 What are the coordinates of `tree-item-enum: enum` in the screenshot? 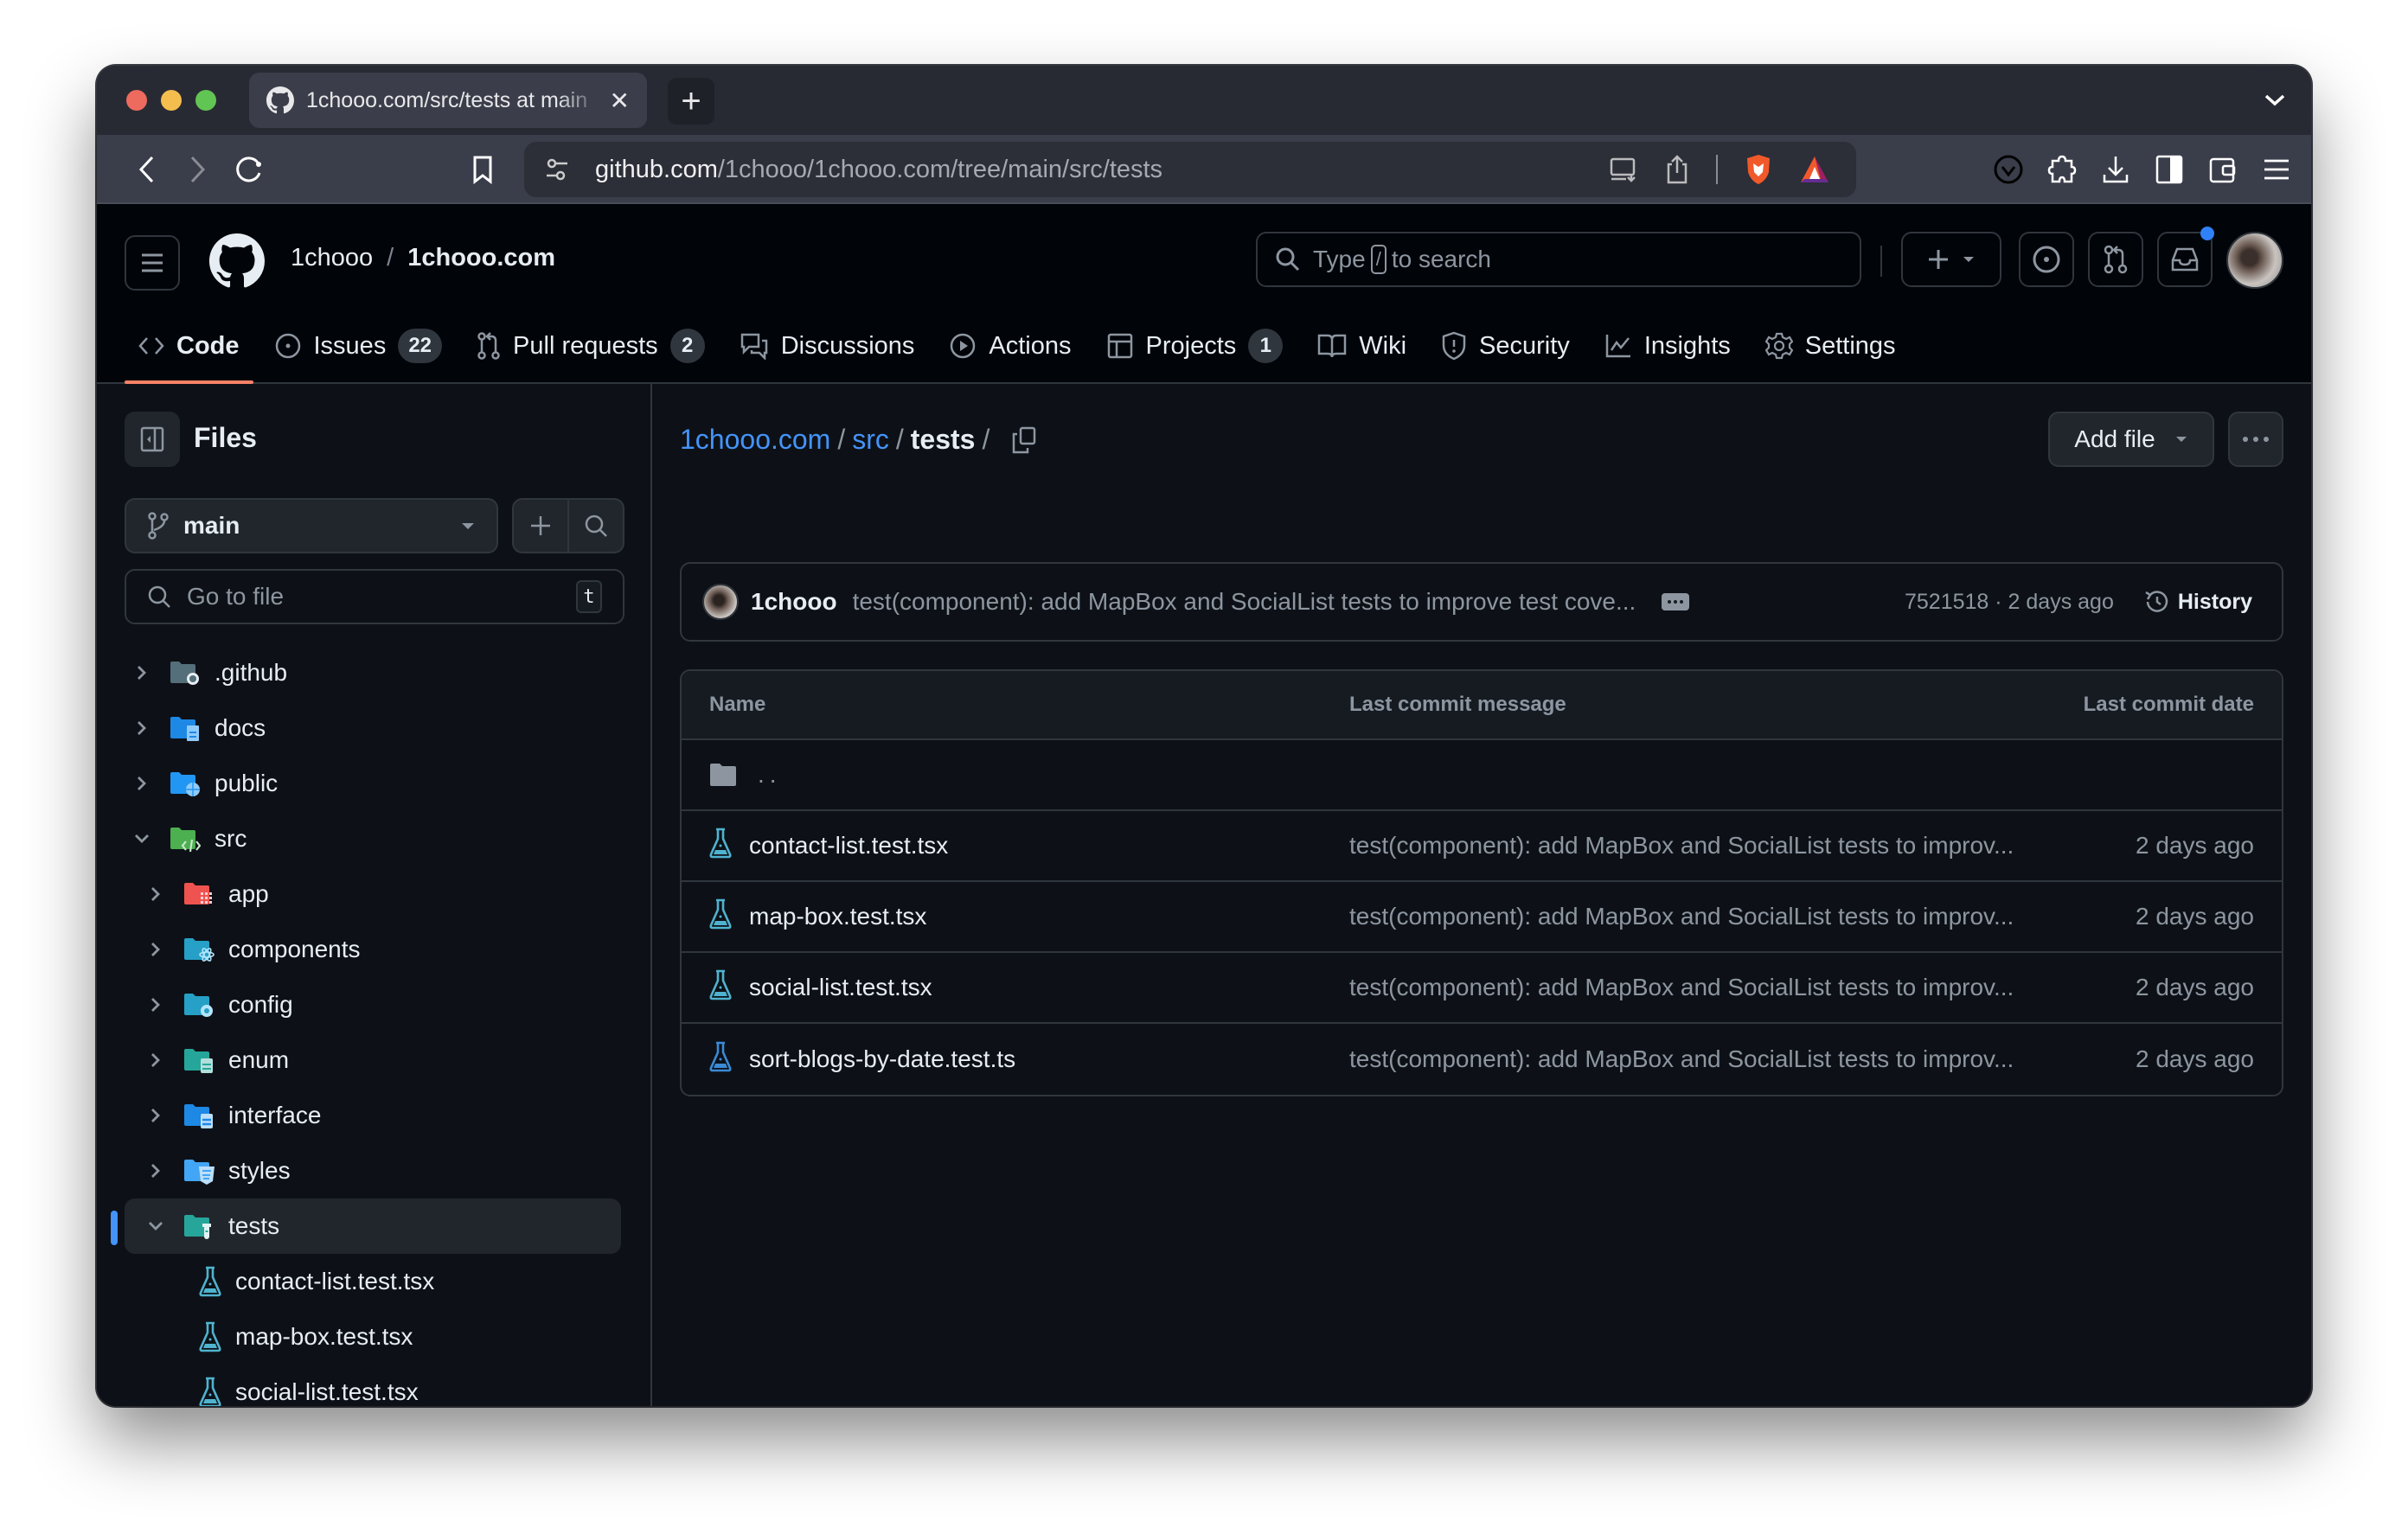 It's located at (373, 1060).